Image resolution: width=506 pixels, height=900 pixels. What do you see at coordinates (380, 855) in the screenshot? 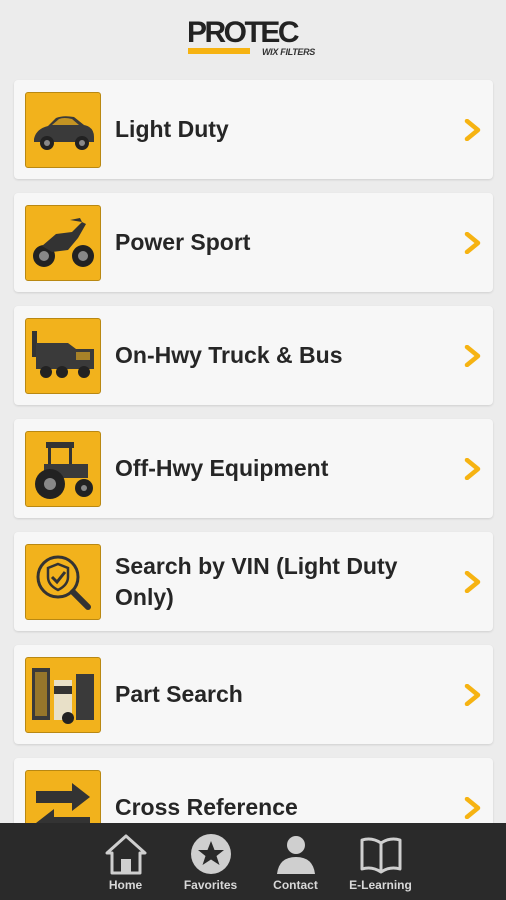
I see `book-icon` at bounding box center [380, 855].